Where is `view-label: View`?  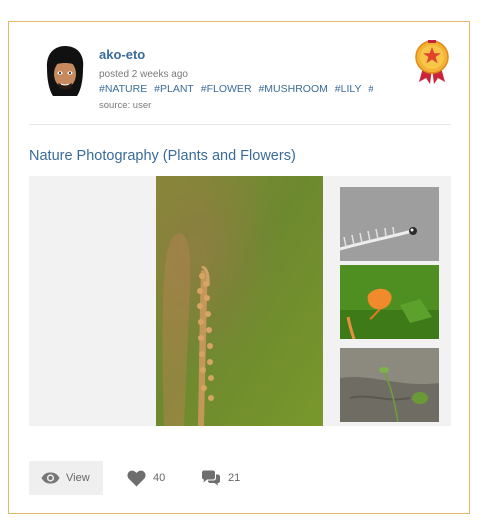
view-label: View is located at coordinates (78, 478).